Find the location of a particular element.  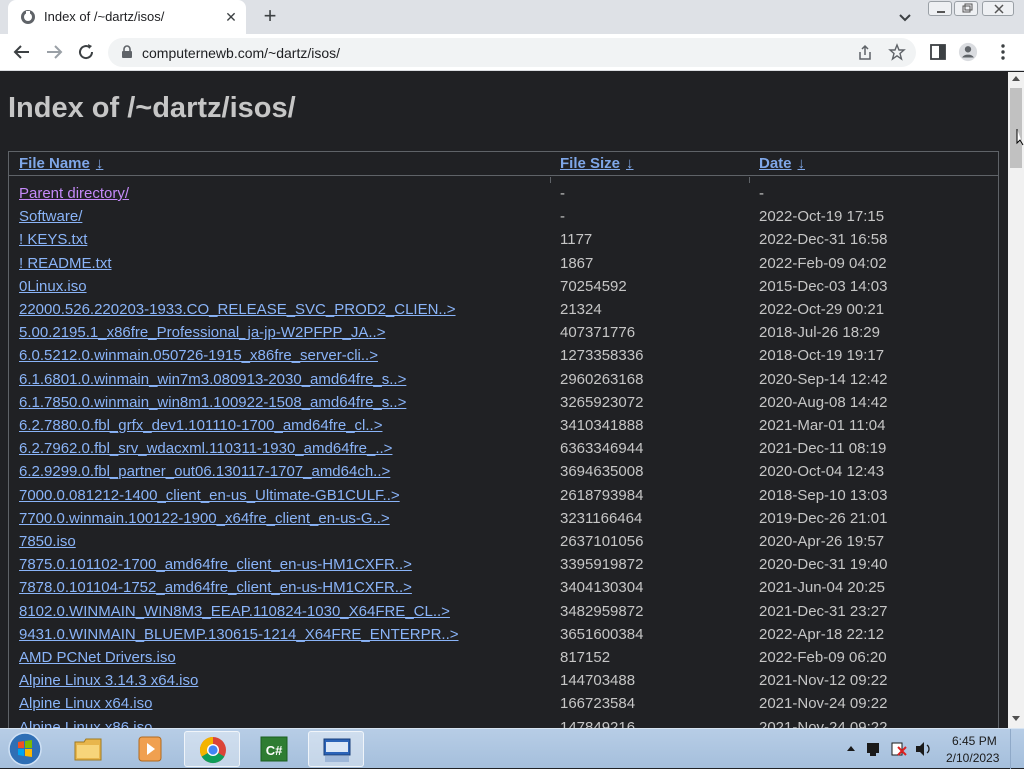

reload-icon is located at coordinates (86, 52).